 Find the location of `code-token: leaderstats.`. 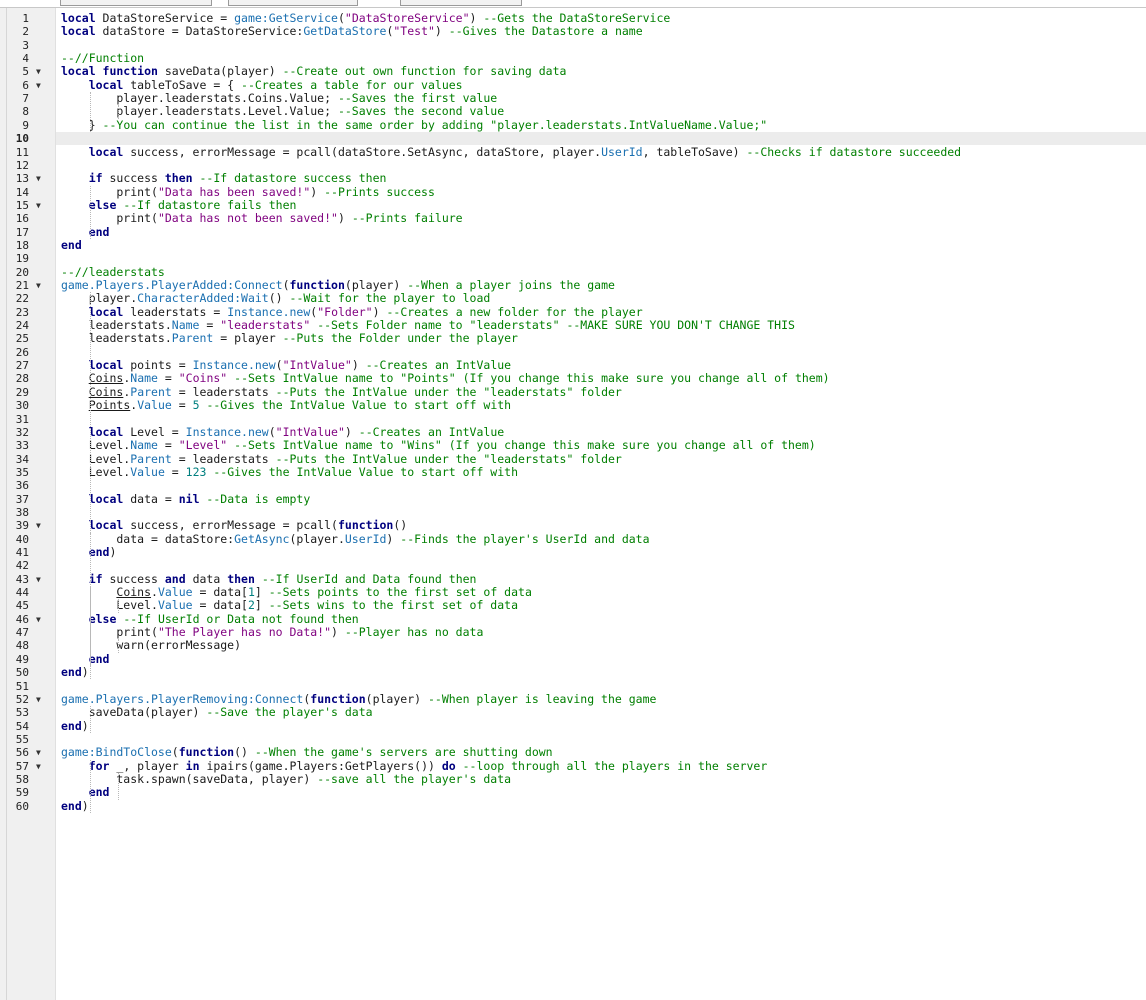

code-token: leaderstats. is located at coordinates (116, 325).